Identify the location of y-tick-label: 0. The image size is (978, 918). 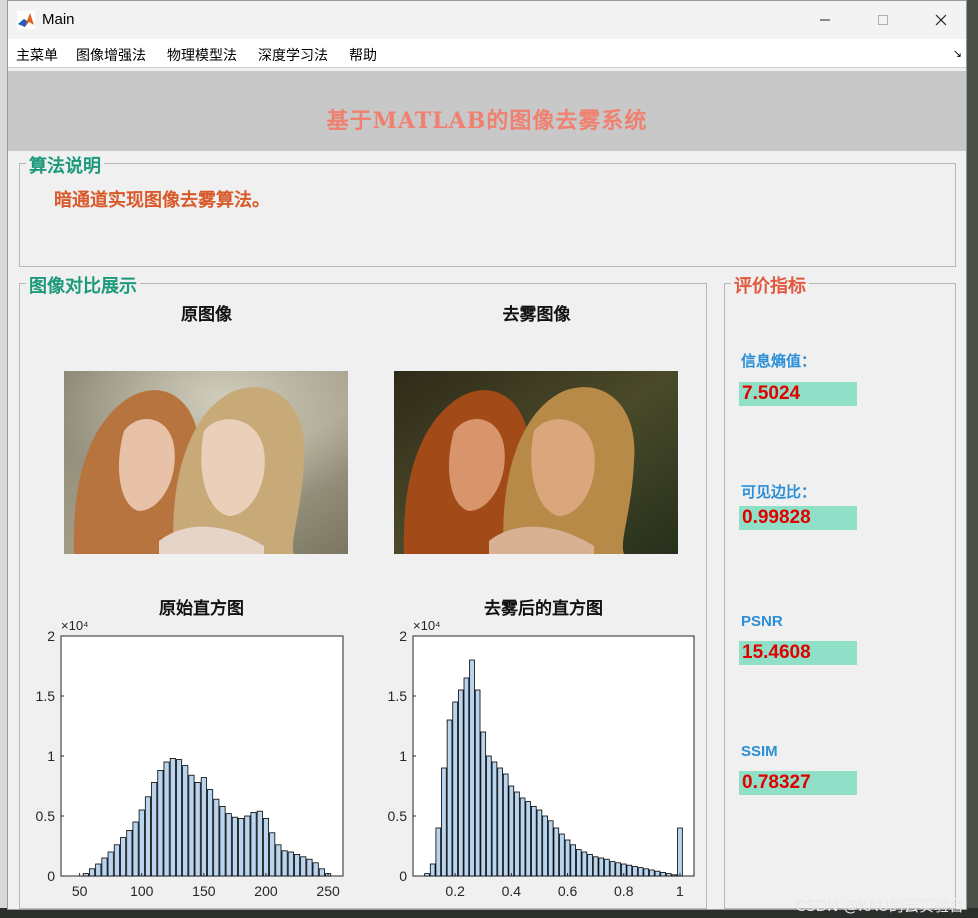
(51, 876).